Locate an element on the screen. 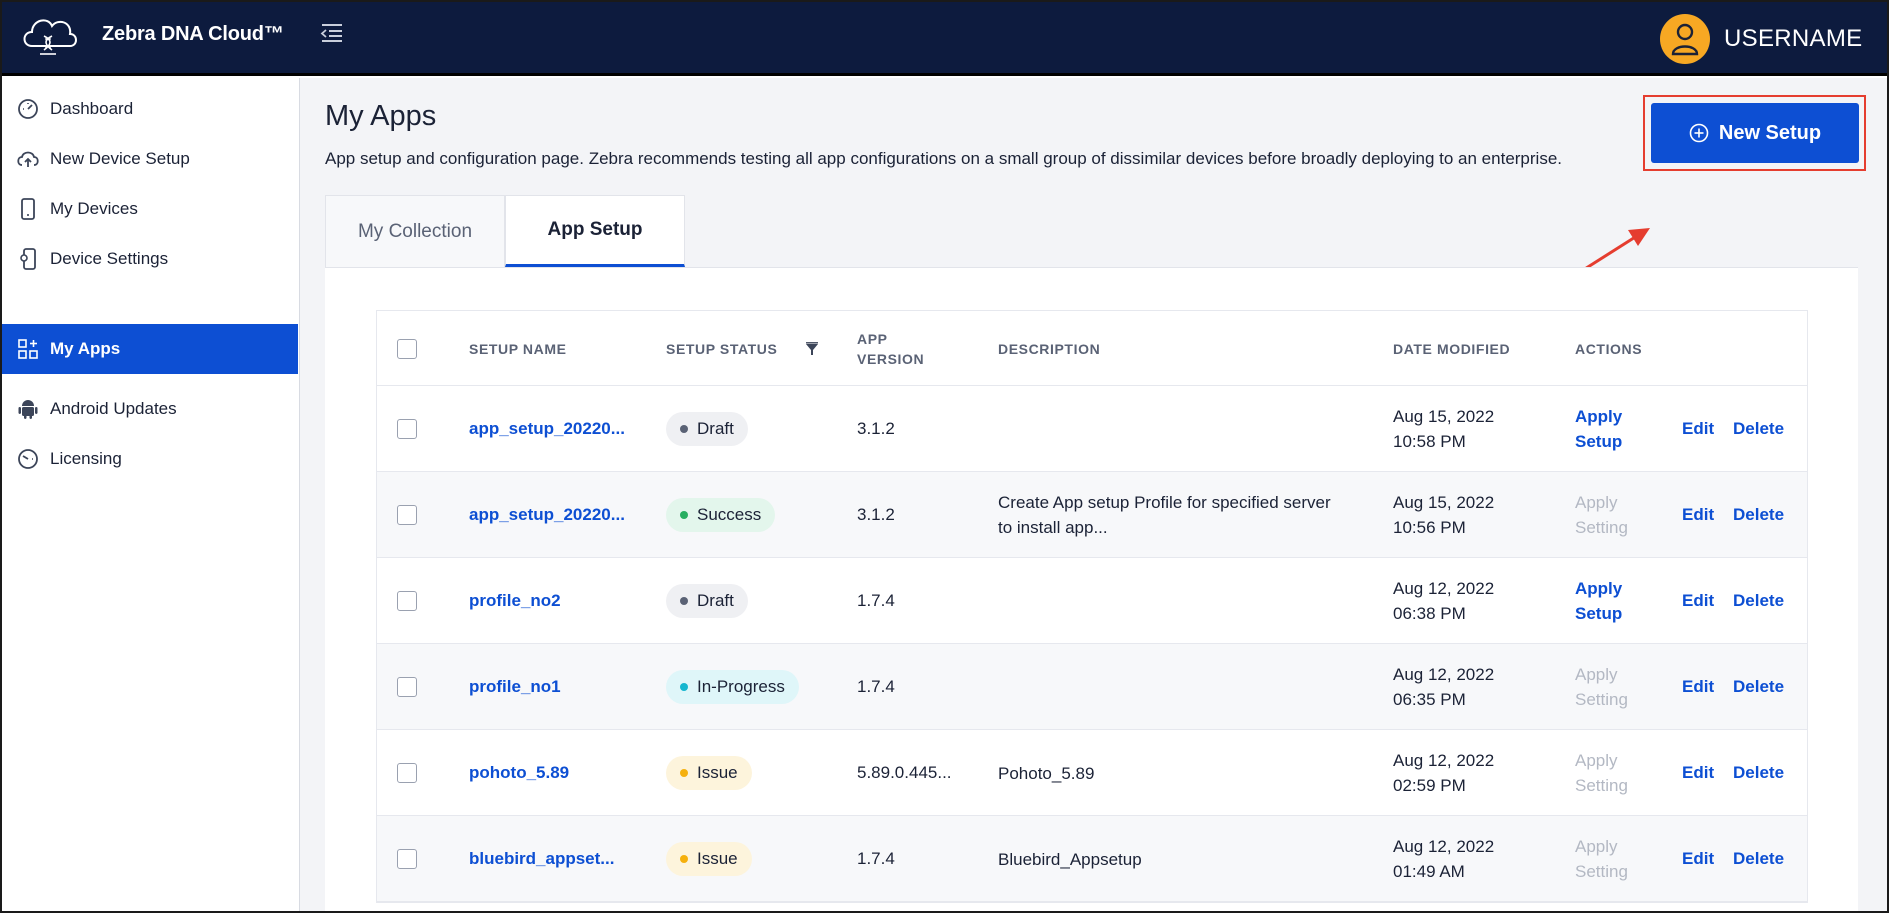 The image size is (1889, 913). column-description: DESCRIPTION is located at coordinates (1049, 348).